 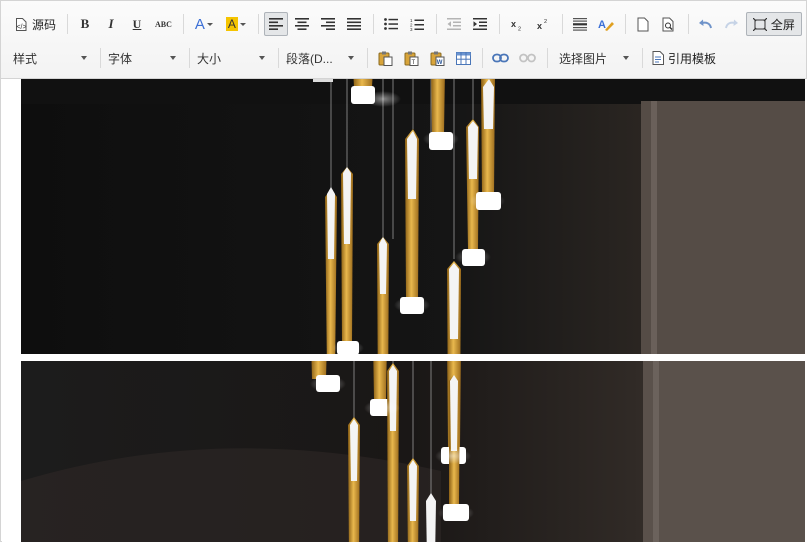 I want to click on align-center-icon, so click(x=301, y=24).